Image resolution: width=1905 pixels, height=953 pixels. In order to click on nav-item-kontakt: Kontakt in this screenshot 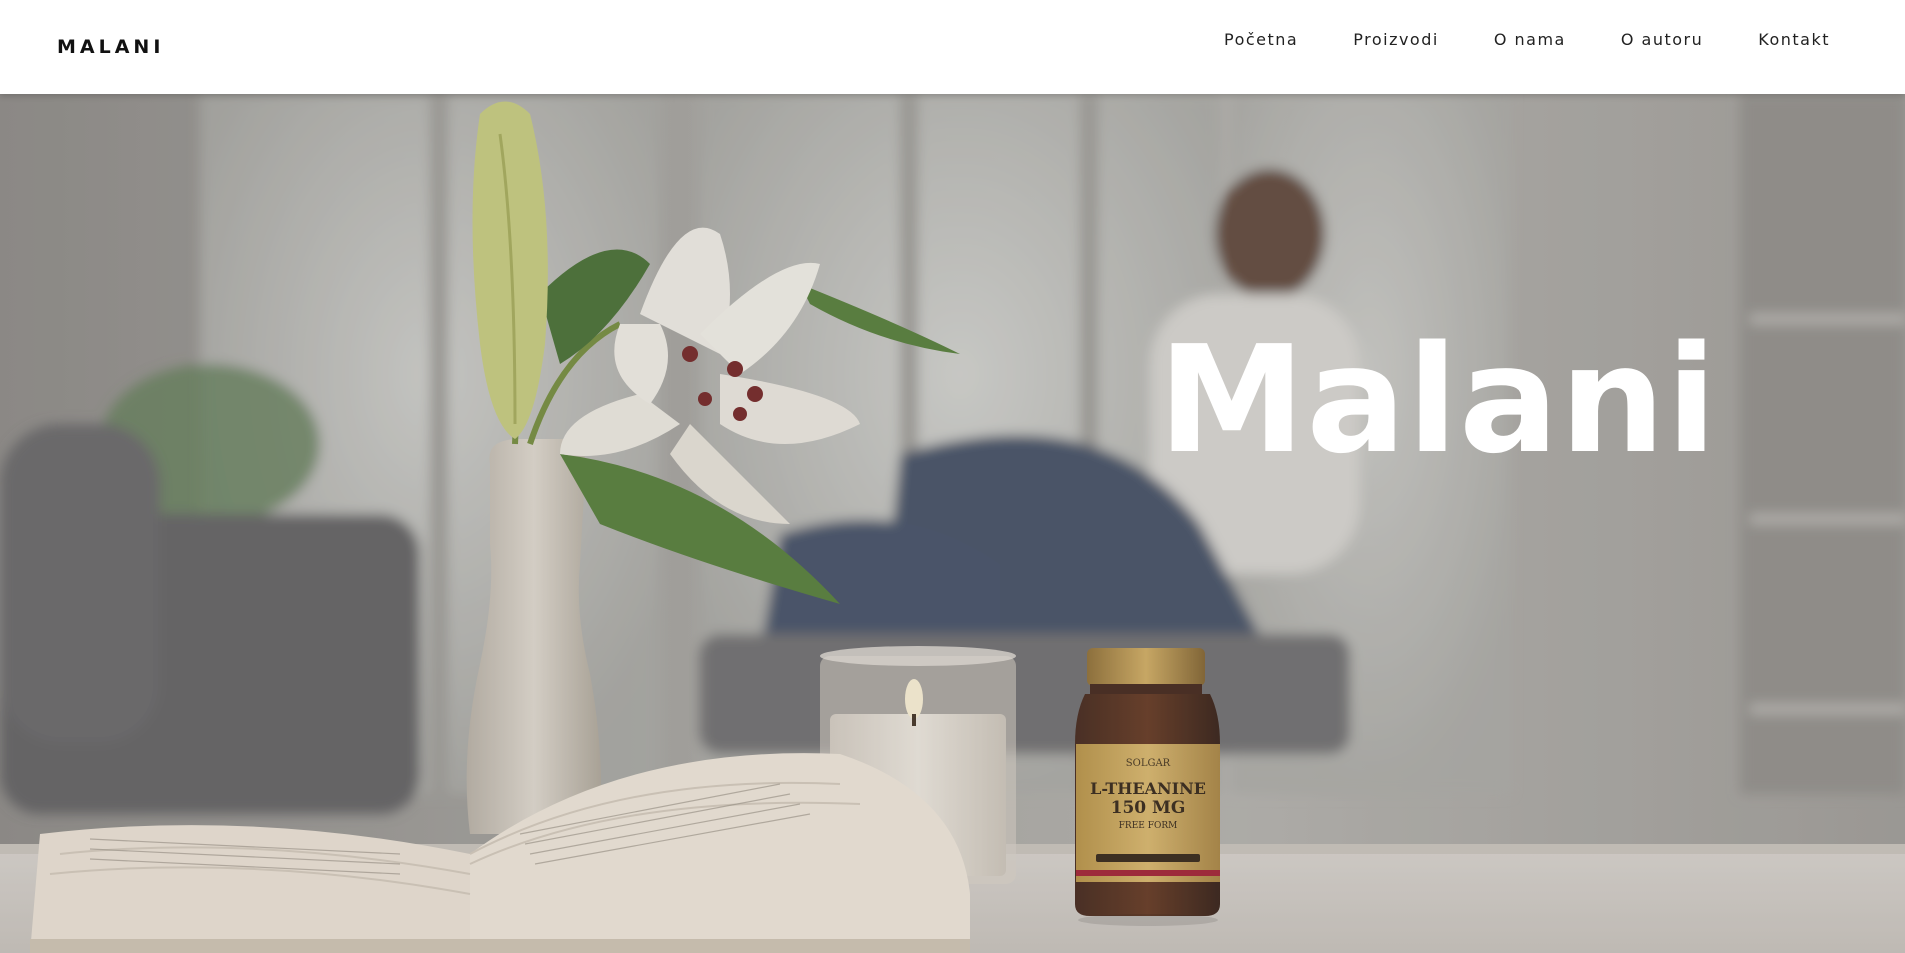, I will do `click(1794, 39)`.